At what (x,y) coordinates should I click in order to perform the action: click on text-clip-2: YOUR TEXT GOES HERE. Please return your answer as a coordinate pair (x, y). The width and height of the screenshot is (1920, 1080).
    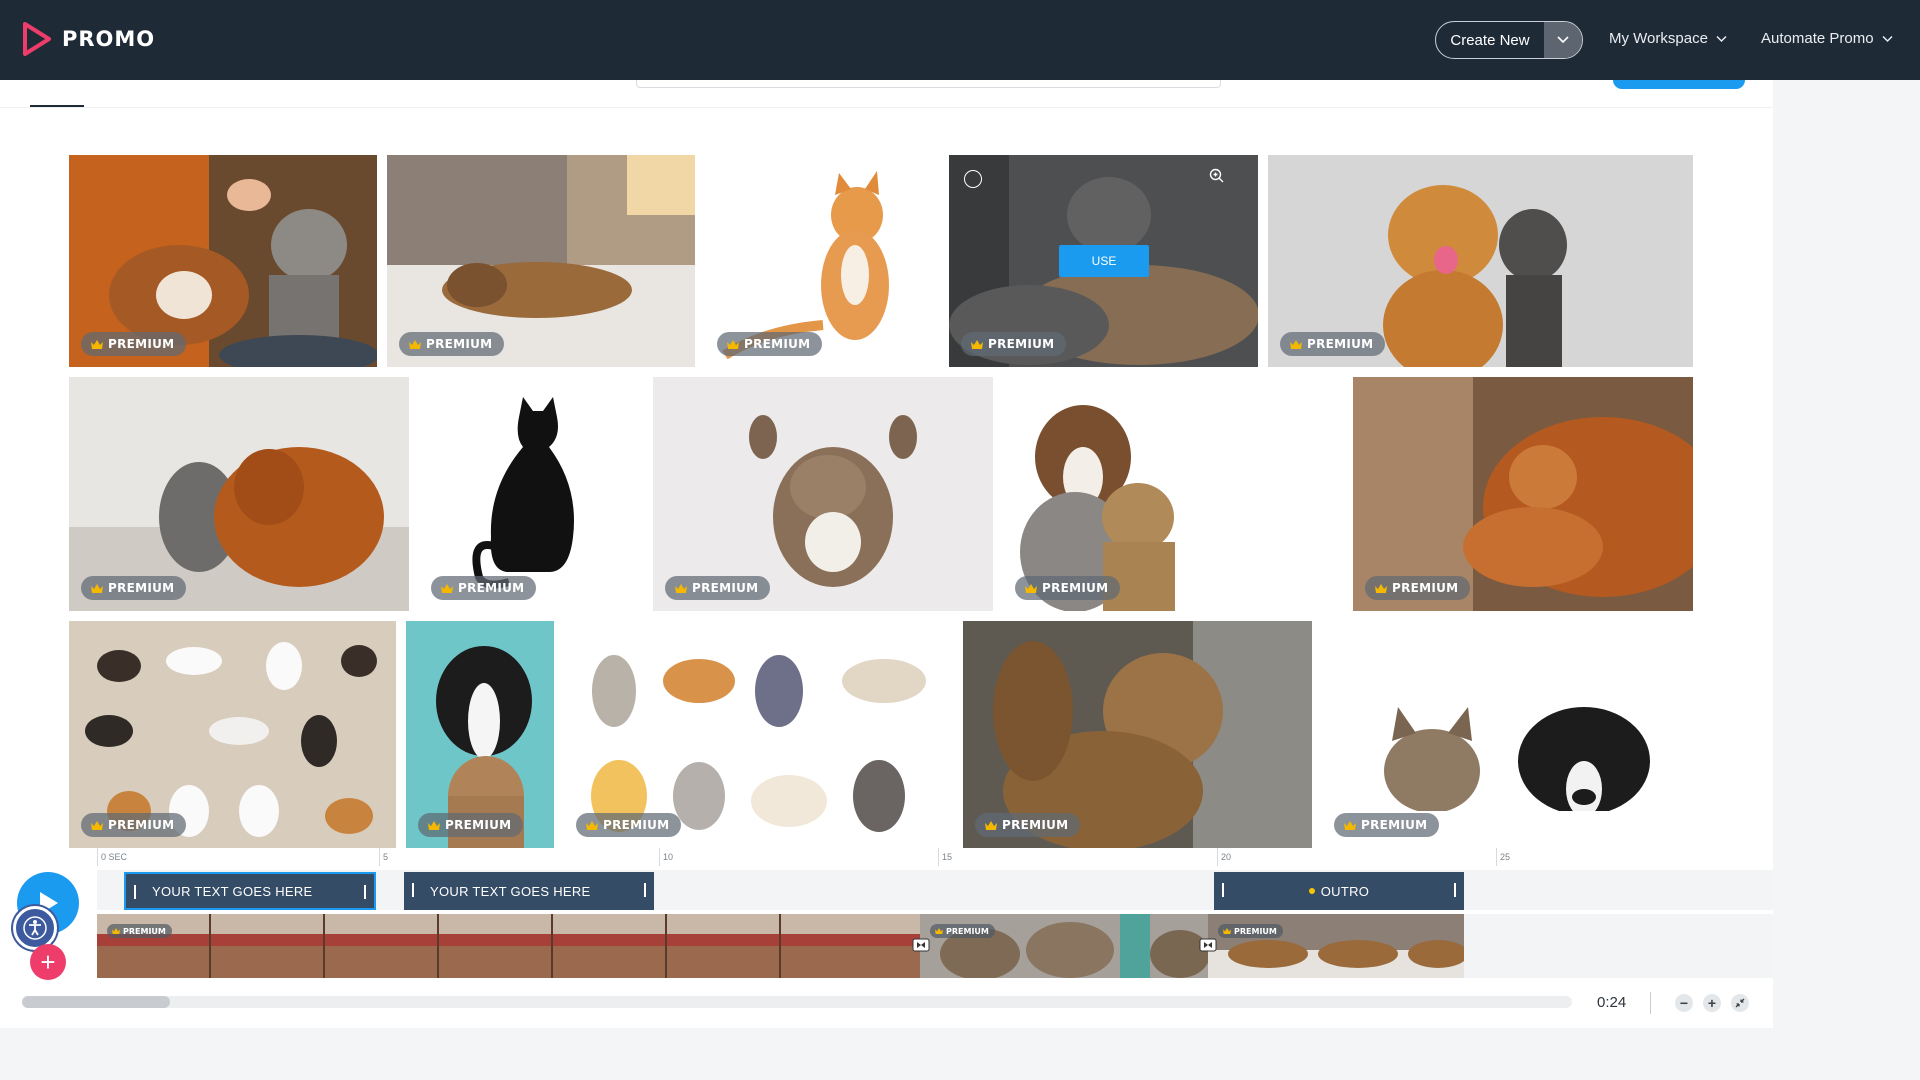
    Looking at the image, I should click on (529, 891).